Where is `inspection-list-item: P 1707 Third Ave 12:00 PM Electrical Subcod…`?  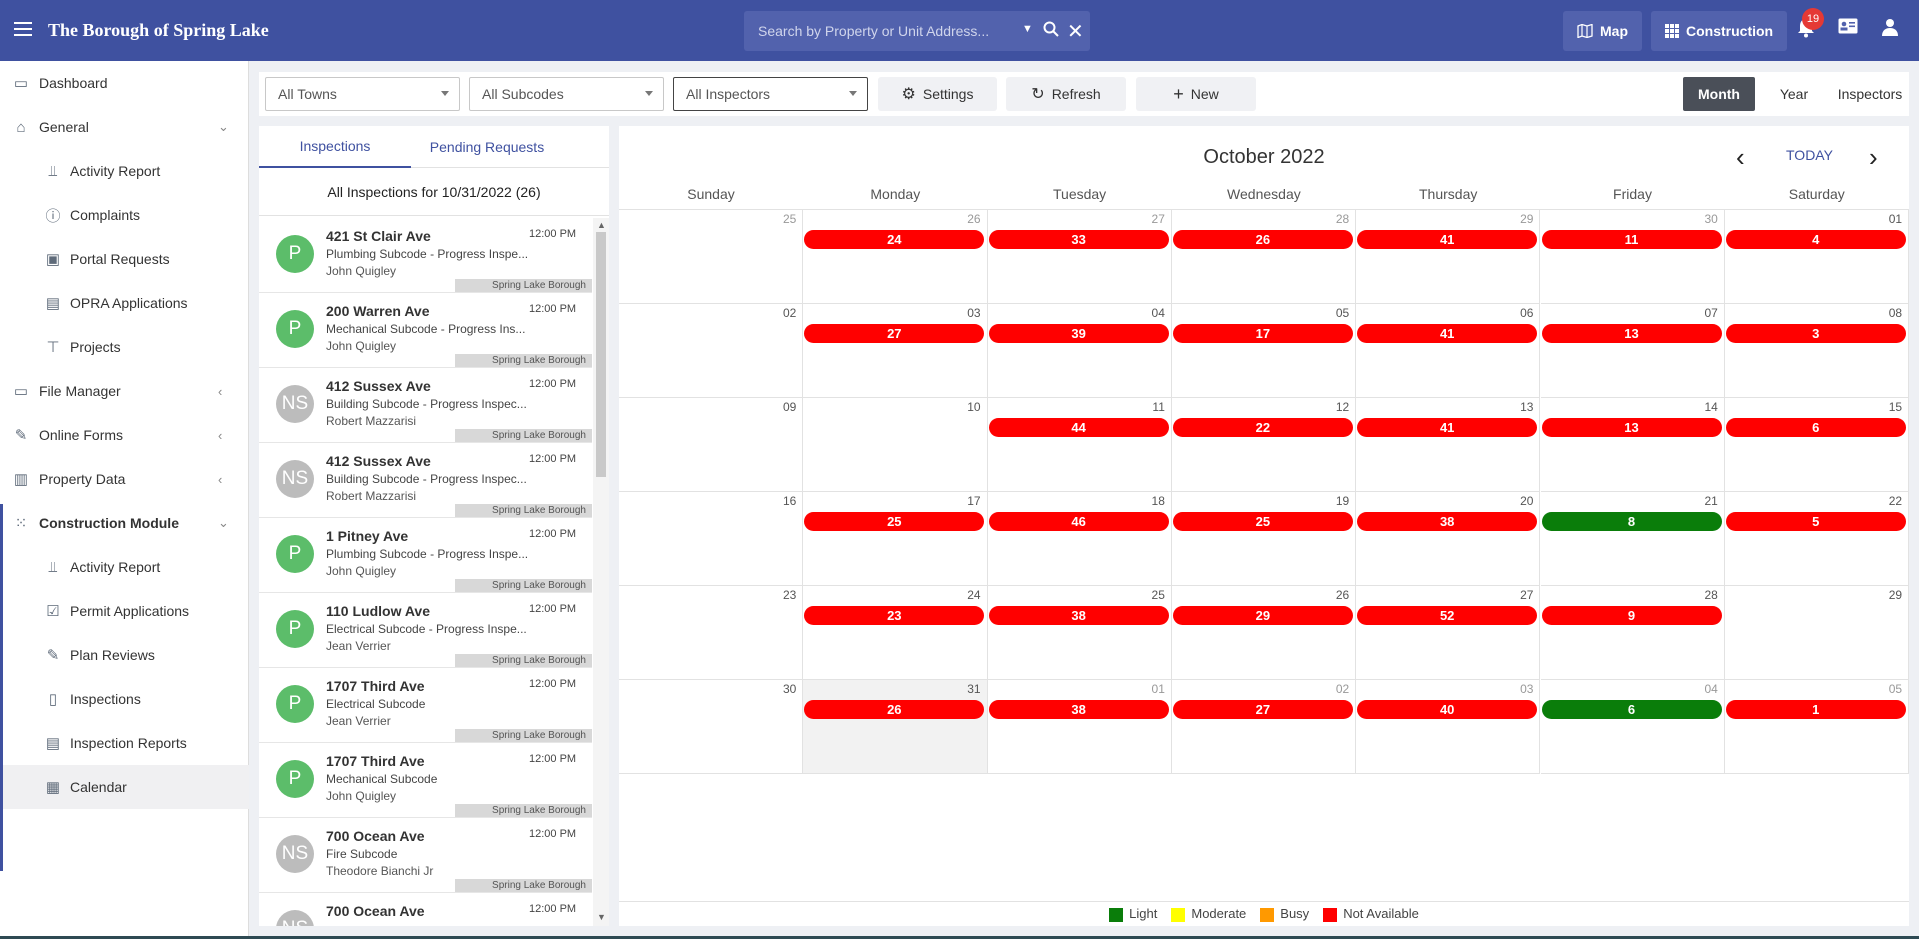 inspection-list-item: P 1707 Third Ave 12:00 PM Electrical Subcod… is located at coordinates (425, 705).